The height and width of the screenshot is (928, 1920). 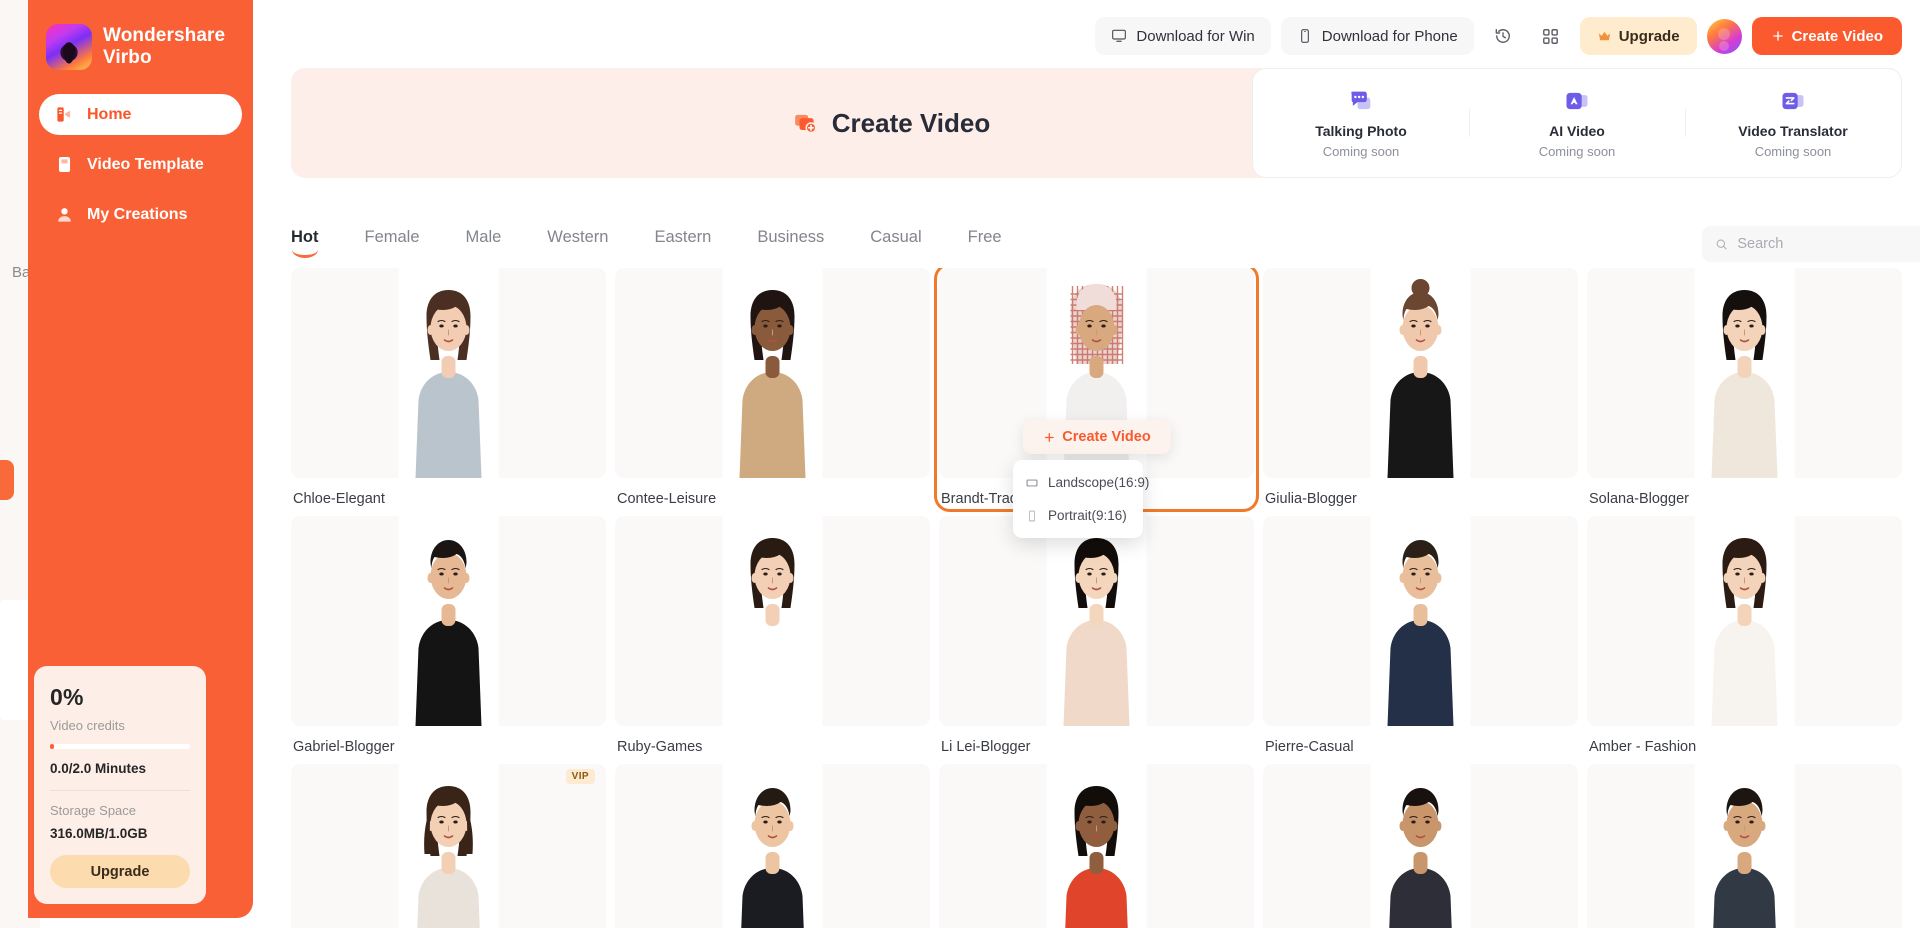 I want to click on tab-male: Male, so click(x=497, y=237).